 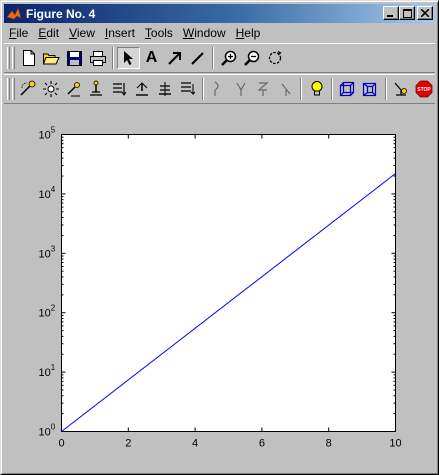 I want to click on zoom-camera-button, so click(x=141, y=89).